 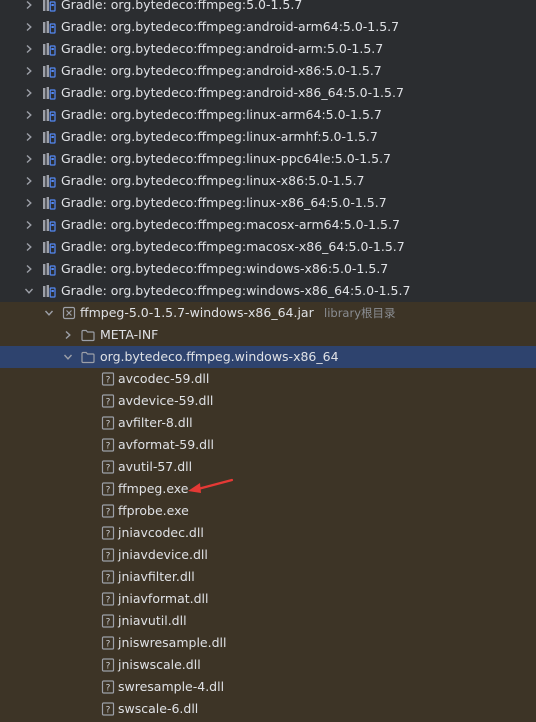 I want to click on package-item: org.bytedeco.ffmpeg.windows-x86_64, so click(x=268, y=357).